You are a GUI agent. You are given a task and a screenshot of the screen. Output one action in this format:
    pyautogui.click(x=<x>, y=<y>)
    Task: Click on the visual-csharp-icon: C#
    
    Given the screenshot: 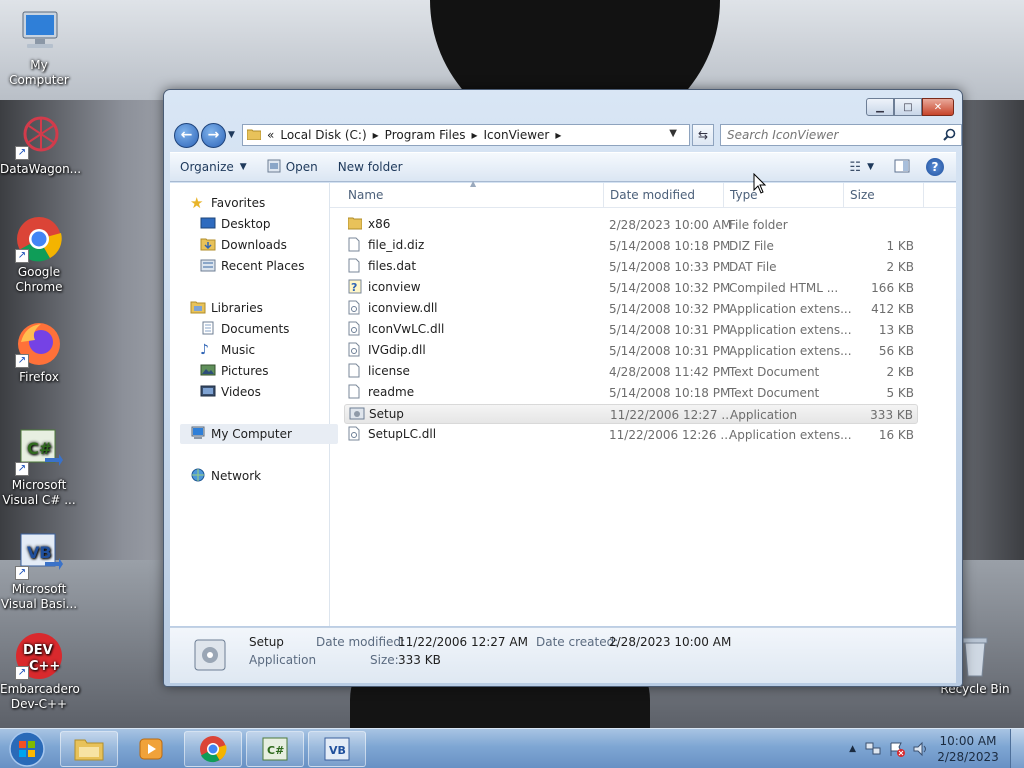 What is the action you would take?
    pyautogui.click(x=275, y=749)
    